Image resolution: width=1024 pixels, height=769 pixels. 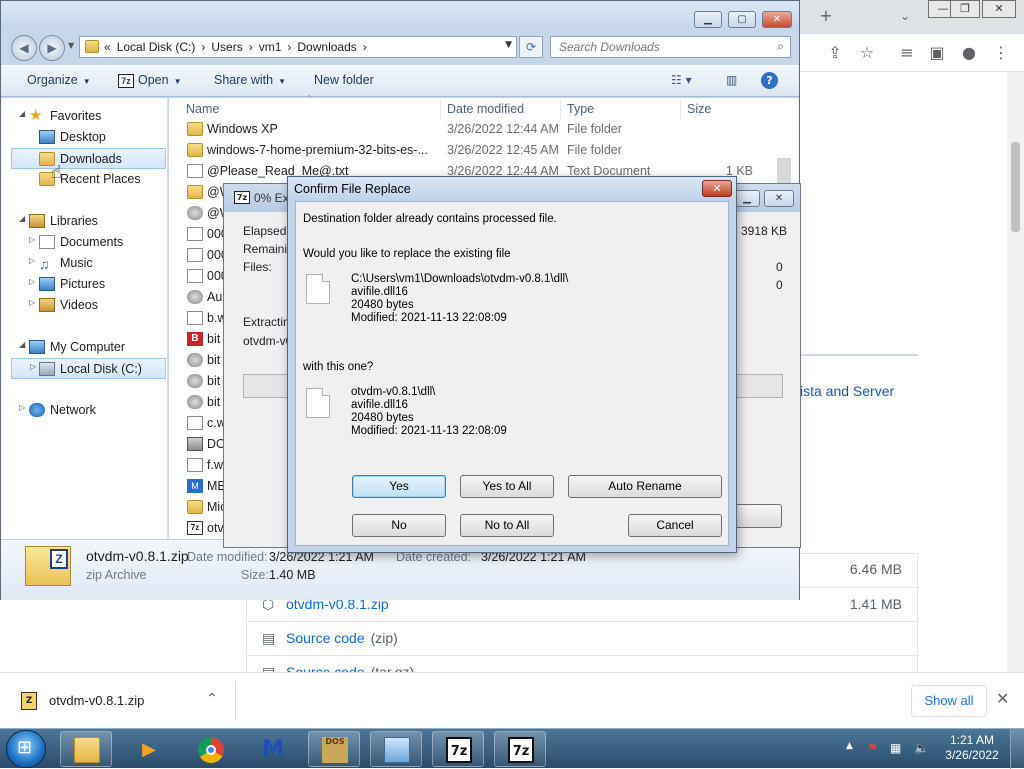 I want to click on nav-documents: ▷ Documents, so click(x=84, y=242).